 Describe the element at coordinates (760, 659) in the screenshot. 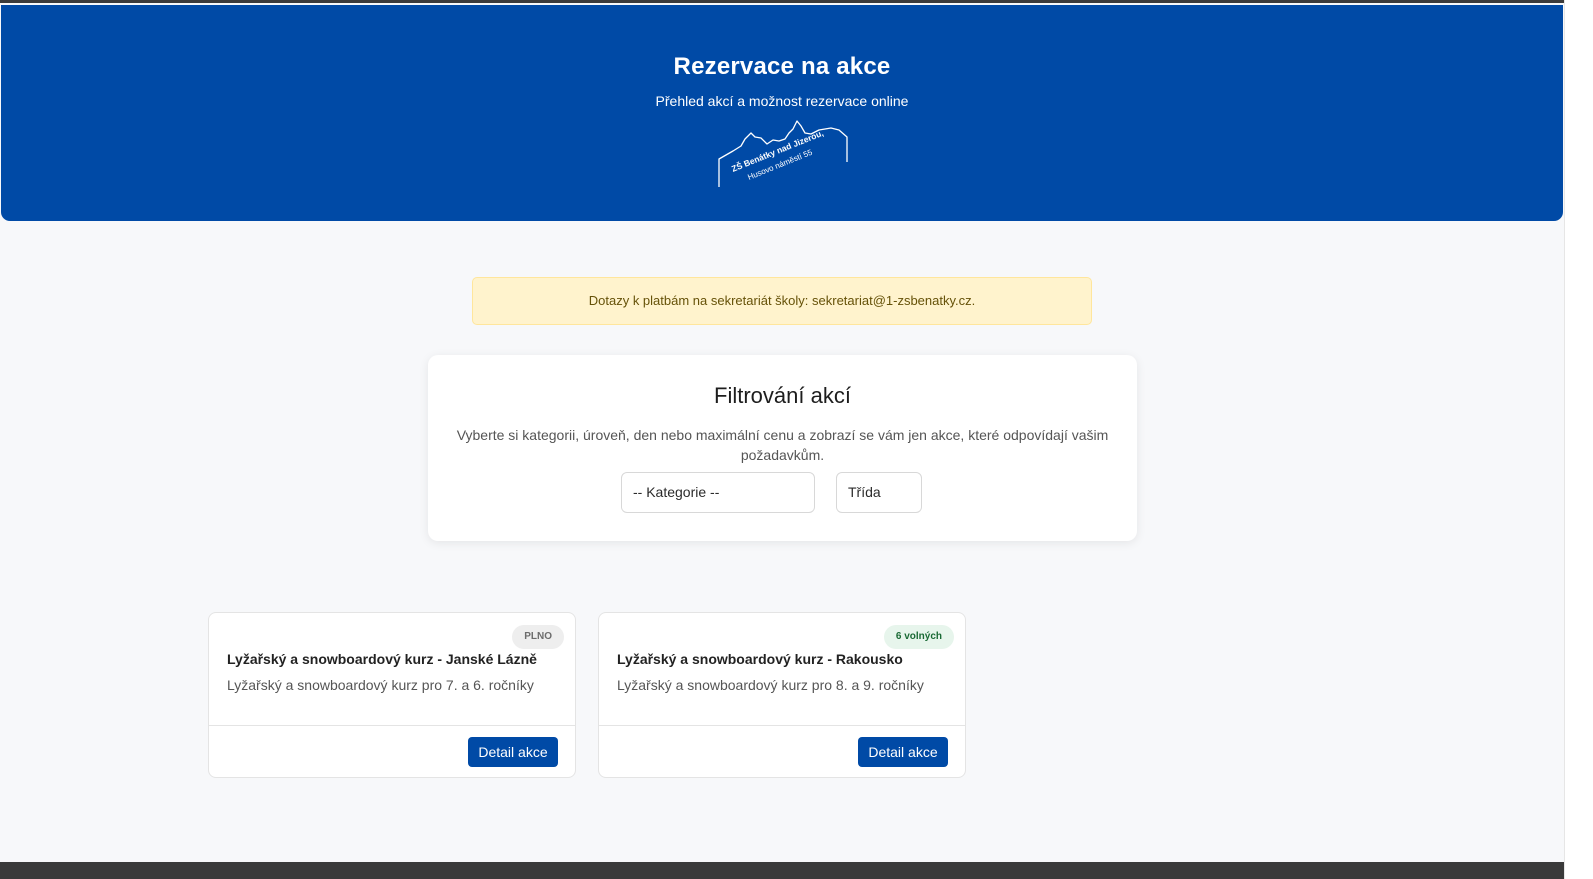

I see `event-title: Lyžařský a snowboardový kurz - Rakousko` at that location.